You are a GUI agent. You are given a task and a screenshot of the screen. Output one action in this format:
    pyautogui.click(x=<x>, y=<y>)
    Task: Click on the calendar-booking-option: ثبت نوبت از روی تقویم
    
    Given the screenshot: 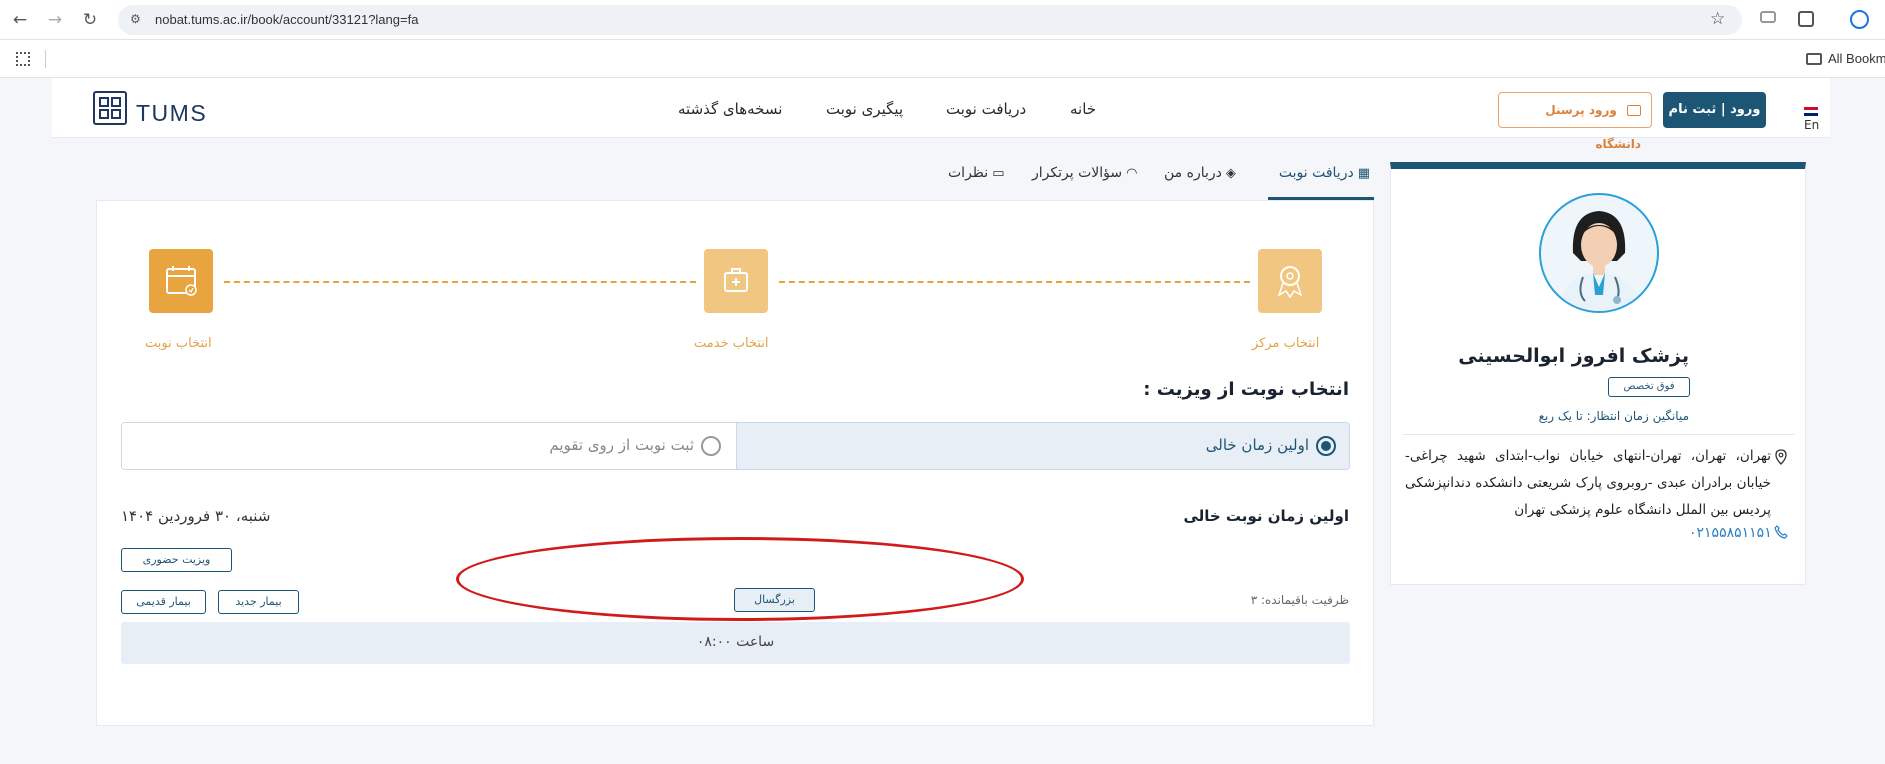 What is the action you would take?
    pyautogui.click(x=429, y=446)
    